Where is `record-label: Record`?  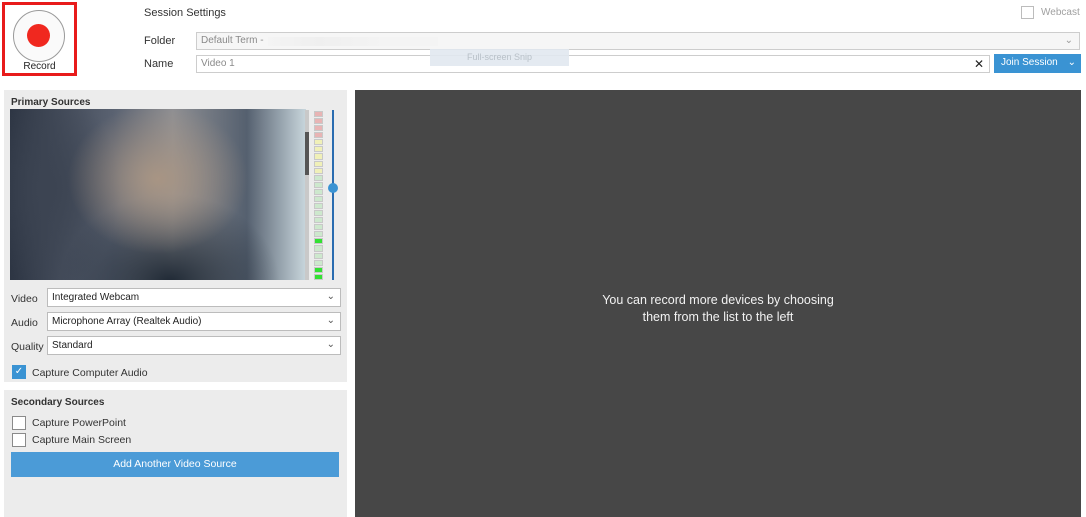
record-label: Record is located at coordinates (39, 66).